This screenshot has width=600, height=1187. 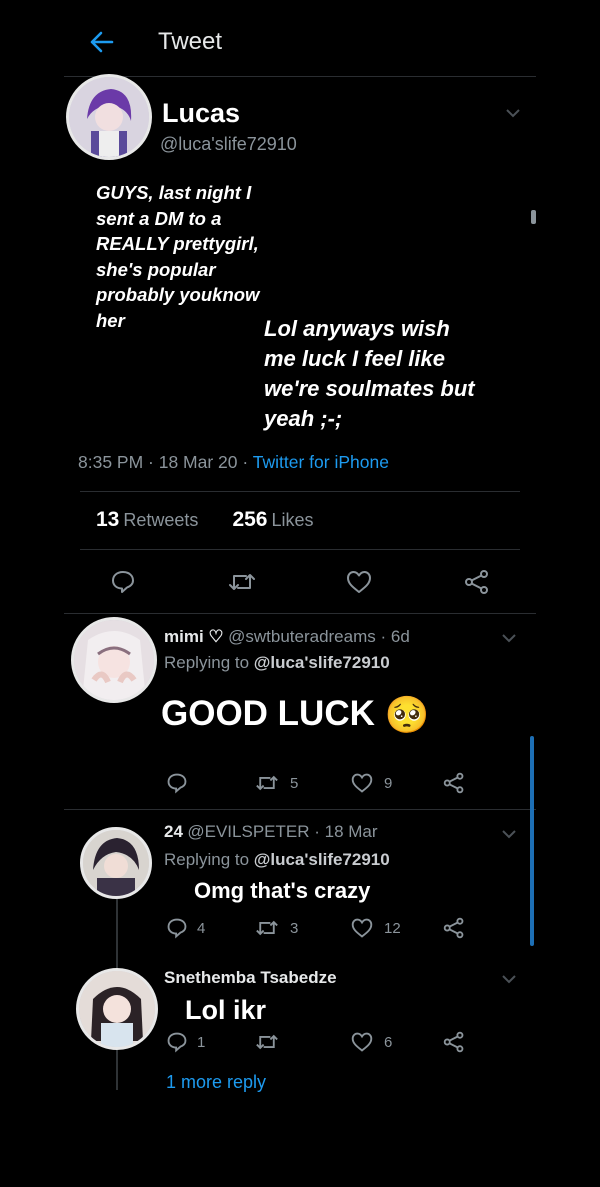 I want to click on avatar-main, so click(x=109, y=117).